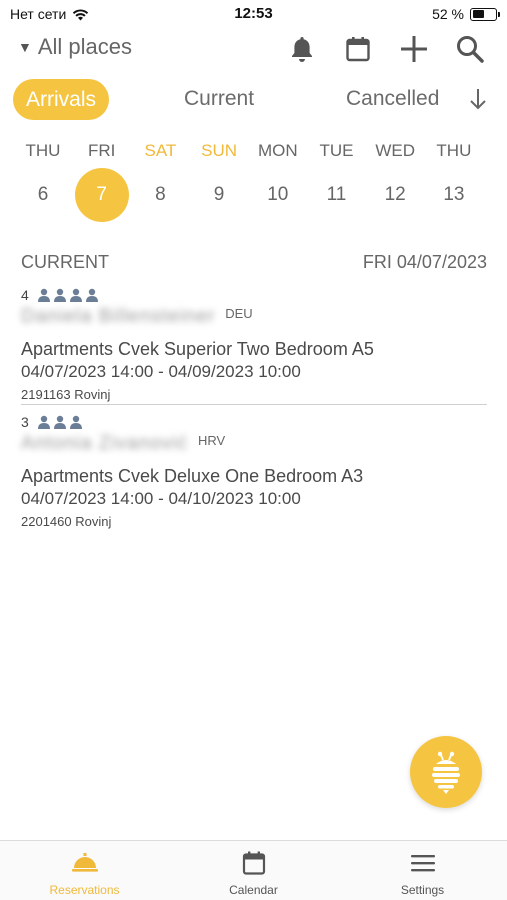 The width and height of the screenshot is (507, 900). What do you see at coordinates (211, 440) in the screenshot?
I see `guest-country: HRV` at bounding box center [211, 440].